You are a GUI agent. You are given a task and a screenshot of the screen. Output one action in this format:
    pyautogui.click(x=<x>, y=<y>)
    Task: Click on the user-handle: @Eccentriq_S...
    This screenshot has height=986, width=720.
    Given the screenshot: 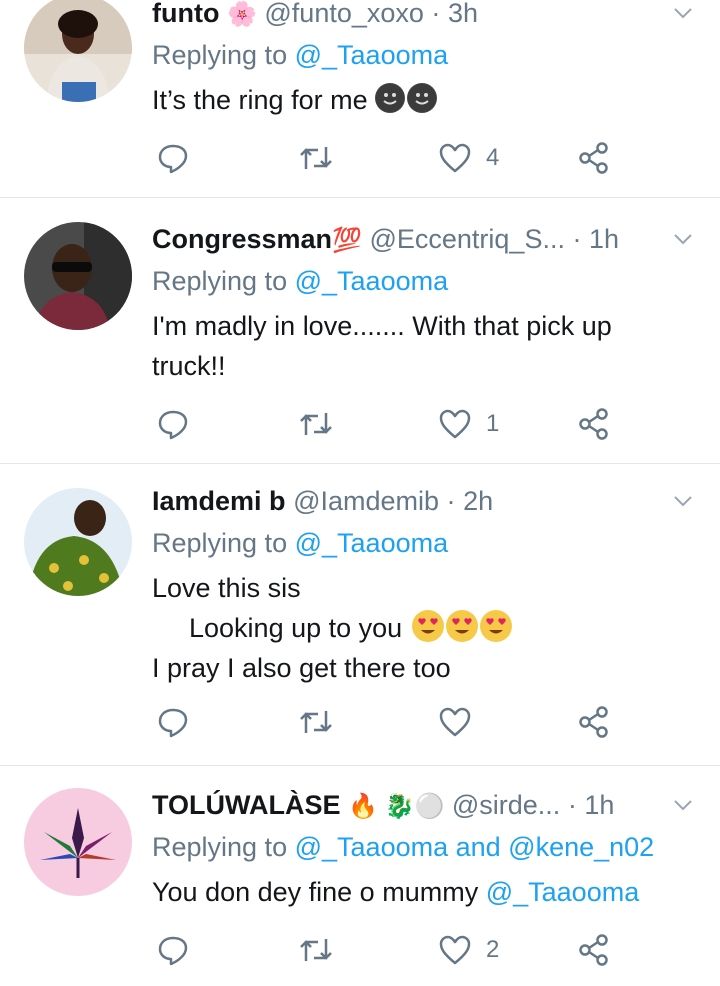 What is the action you would take?
    pyautogui.click(x=467, y=239)
    